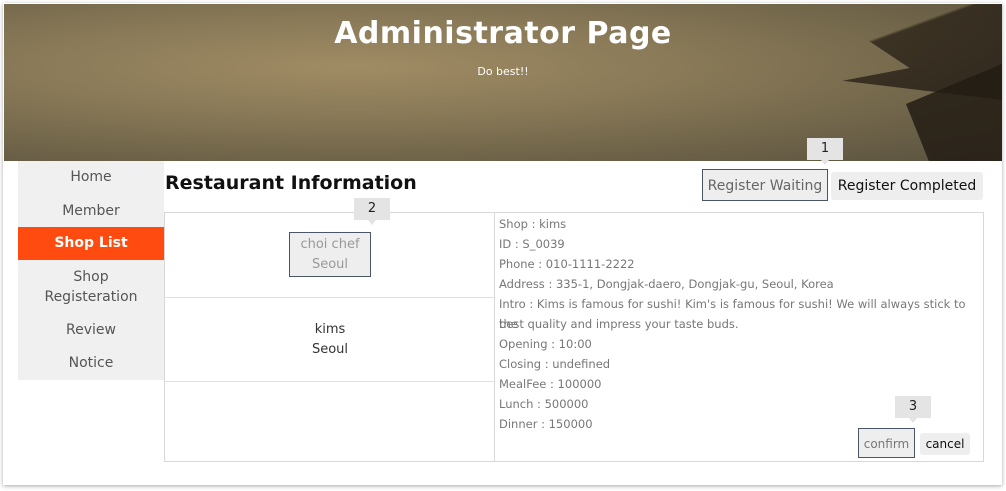  I want to click on callout-badge-3: 3, so click(913, 409).